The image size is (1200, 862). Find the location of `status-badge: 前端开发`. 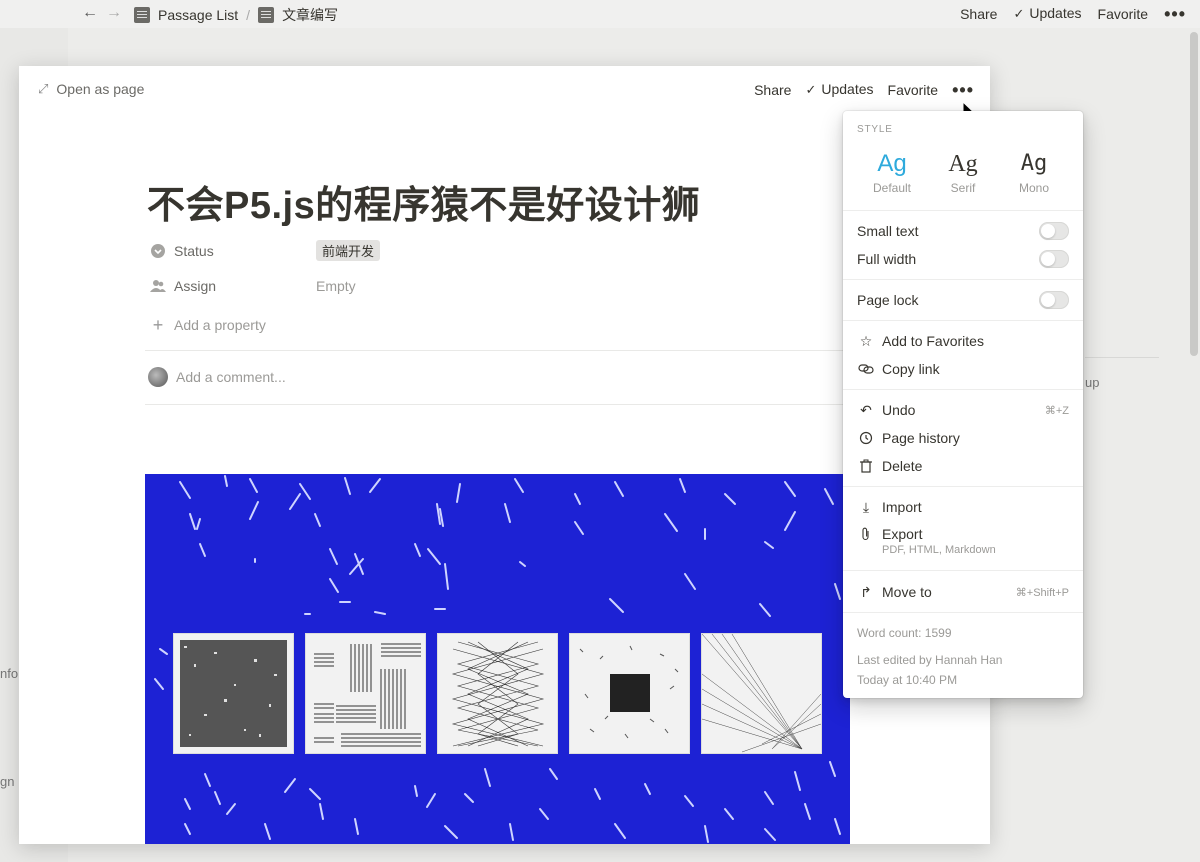

status-badge: 前端开发 is located at coordinates (348, 250).